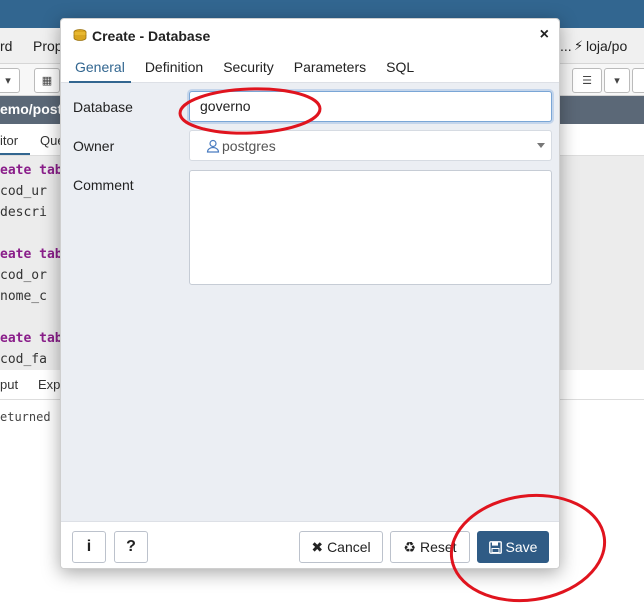  I want to click on code-line: cod_ur, so click(23, 191).